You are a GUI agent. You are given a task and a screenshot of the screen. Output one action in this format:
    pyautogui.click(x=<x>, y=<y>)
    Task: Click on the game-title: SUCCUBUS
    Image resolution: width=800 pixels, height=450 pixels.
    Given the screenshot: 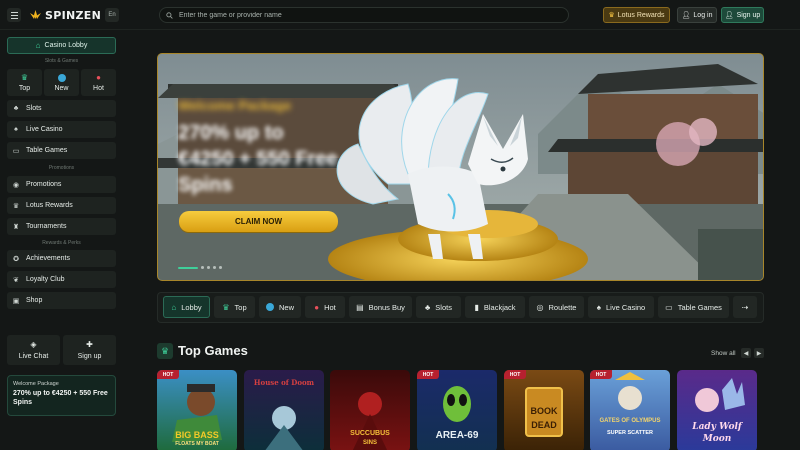 What is the action you would take?
    pyautogui.click(x=370, y=433)
    